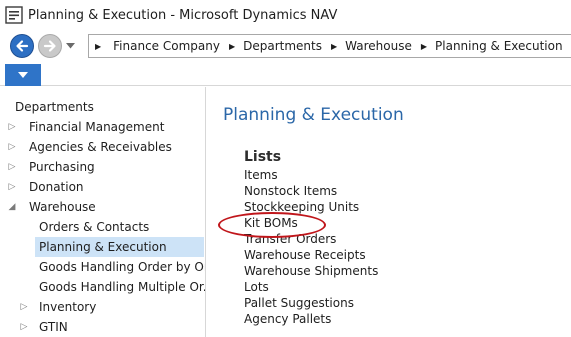 The height and width of the screenshot is (337, 571). I want to click on nav-item-label: Agencies & Receivables, so click(100, 147).